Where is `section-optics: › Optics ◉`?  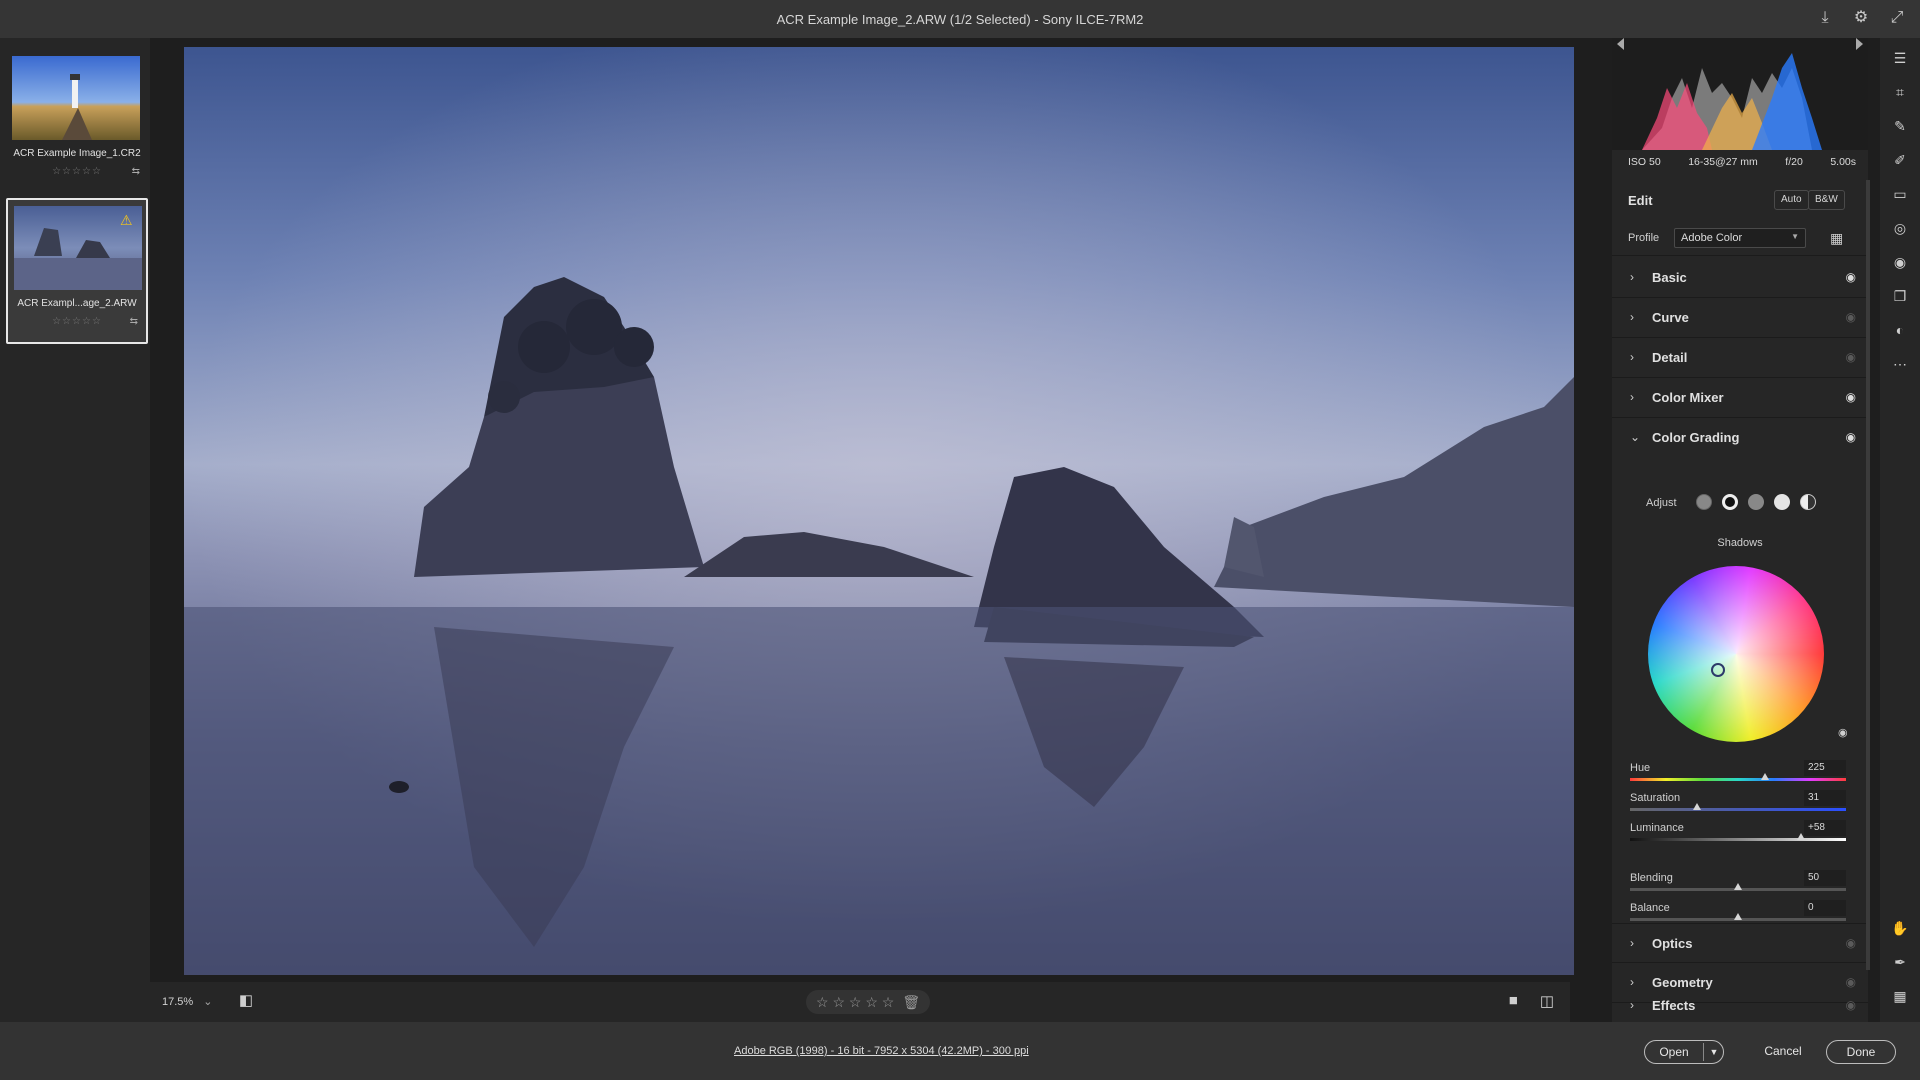 section-optics: › Optics ◉ is located at coordinates (1740, 943).